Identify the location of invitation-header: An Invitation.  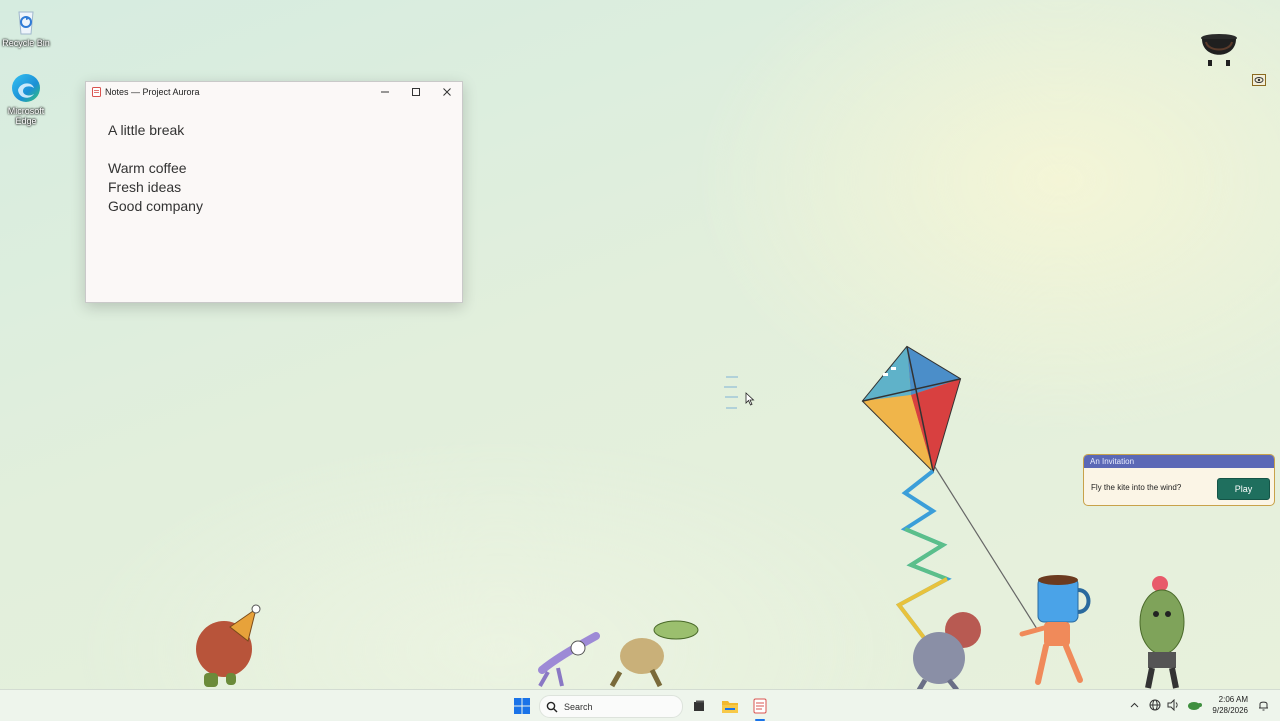
(1179, 461).